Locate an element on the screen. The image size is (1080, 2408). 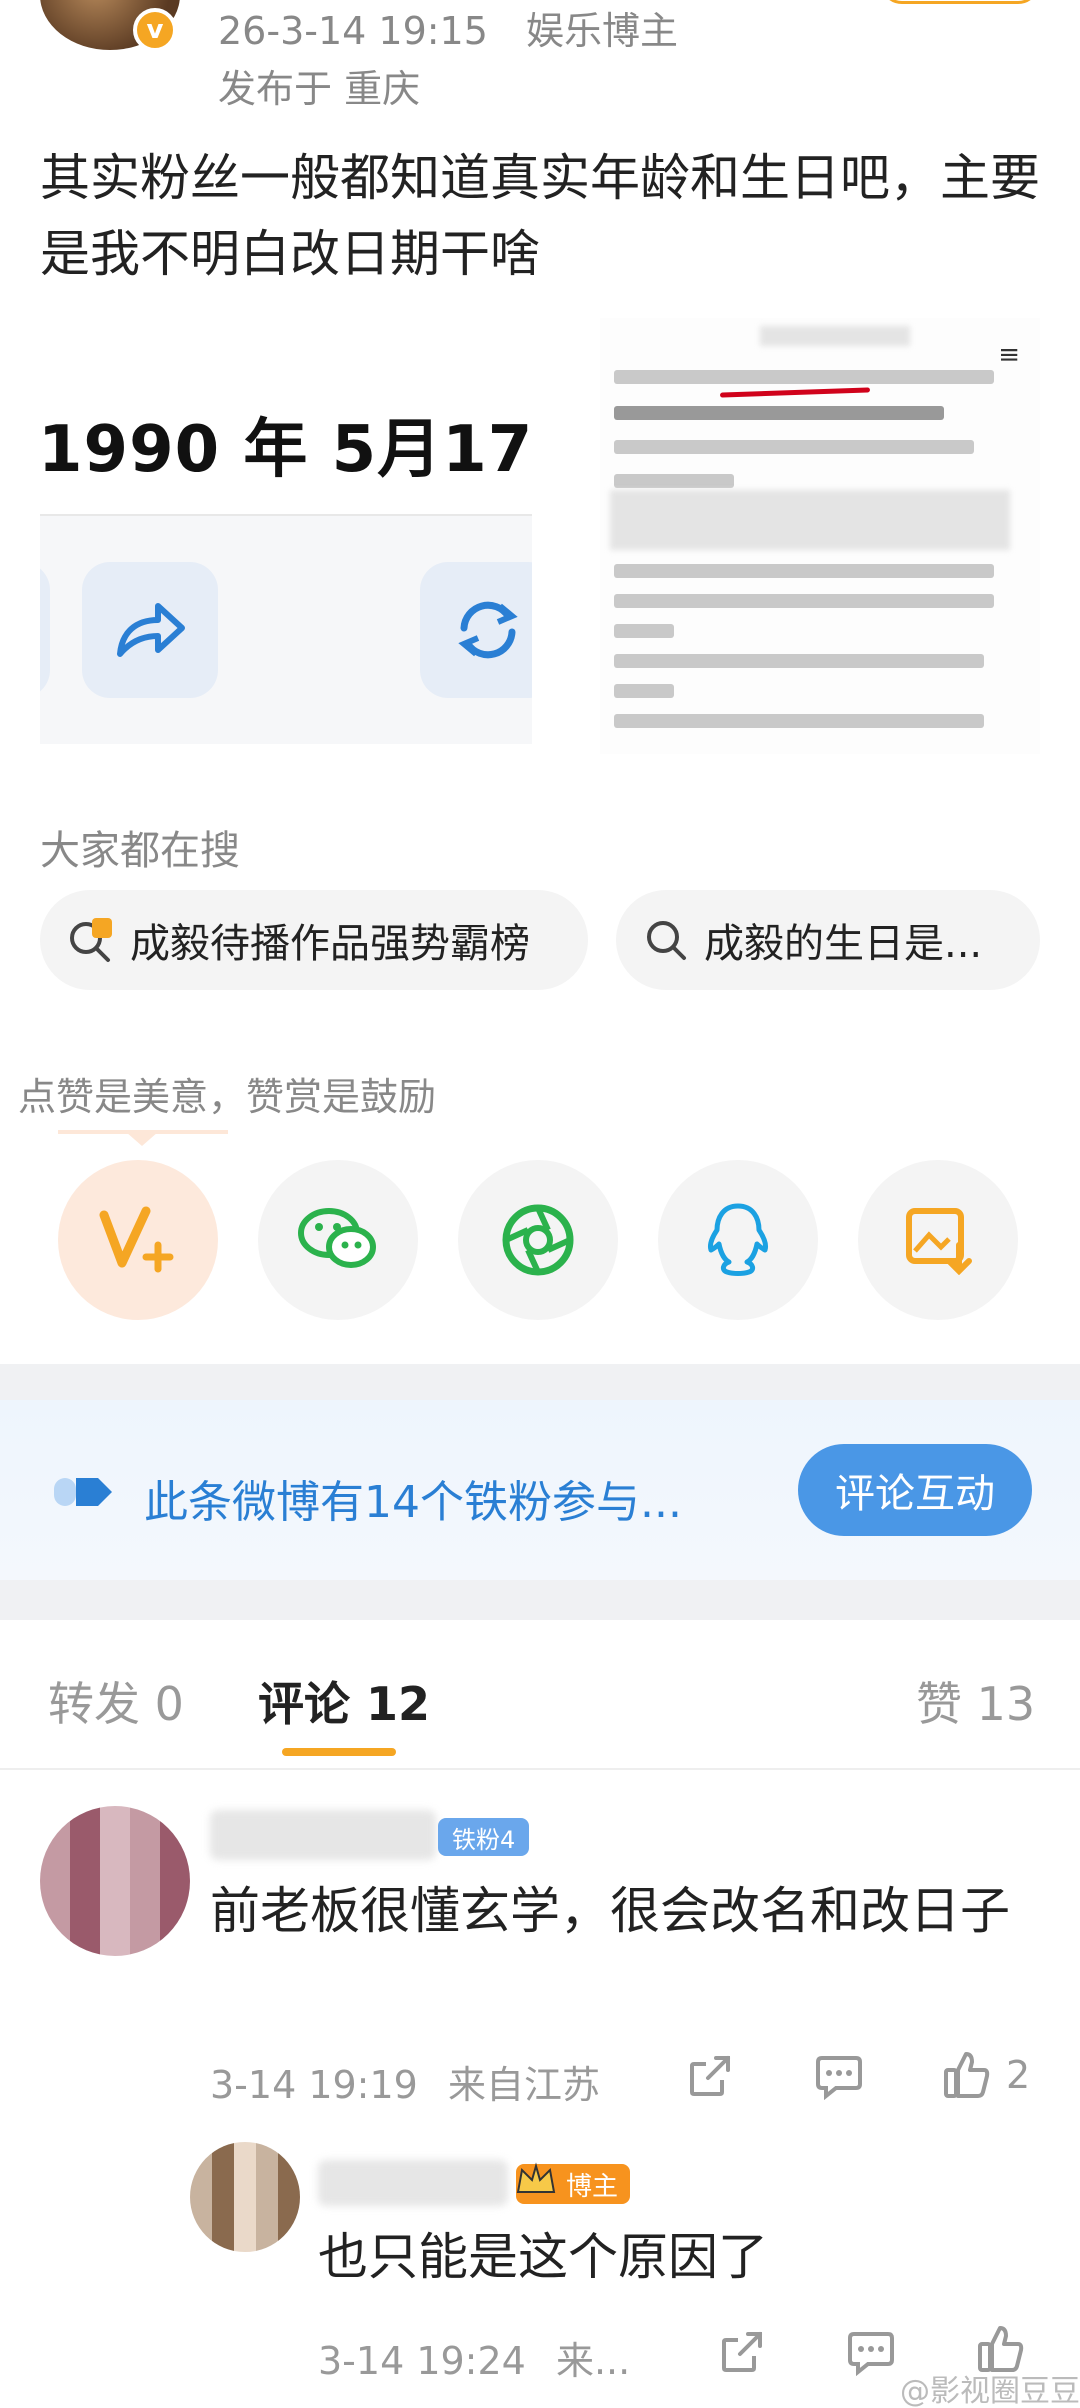
tab-comment: 评论 12 is located at coordinates (344, 1701).